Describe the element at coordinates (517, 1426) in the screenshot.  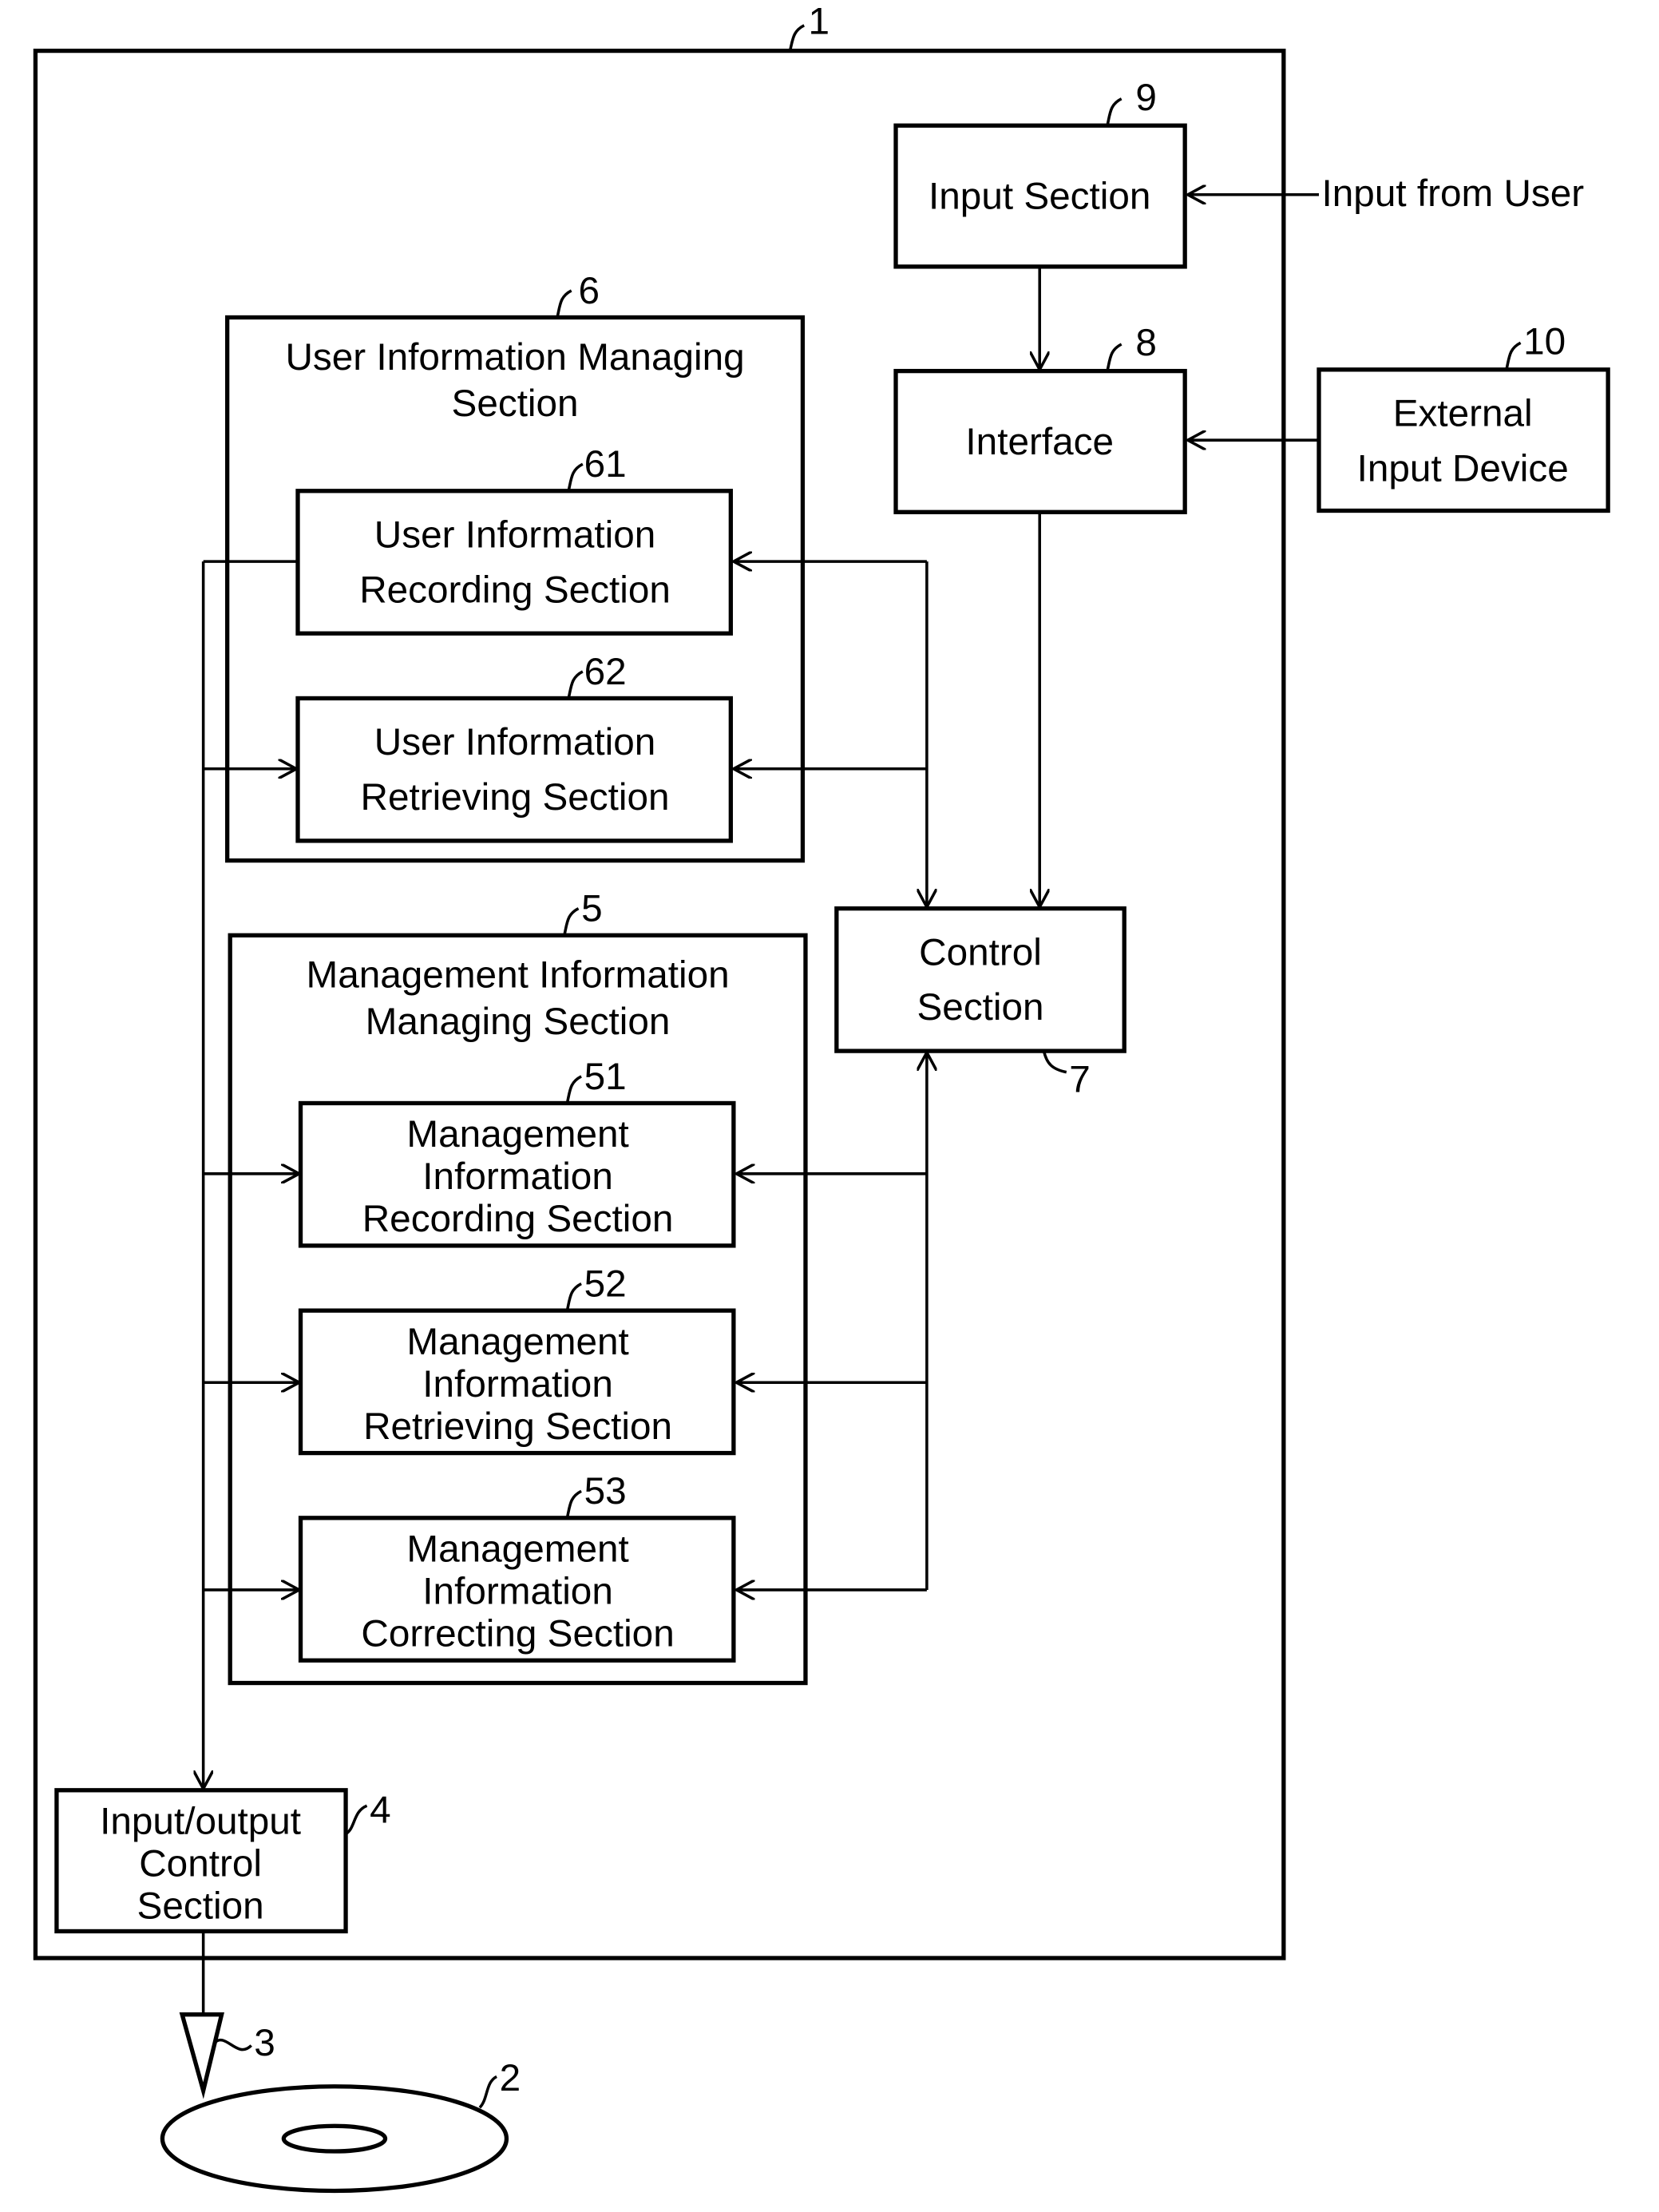
I see `mgmt-info-retrieving-label-3: Retrieving Section` at that location.